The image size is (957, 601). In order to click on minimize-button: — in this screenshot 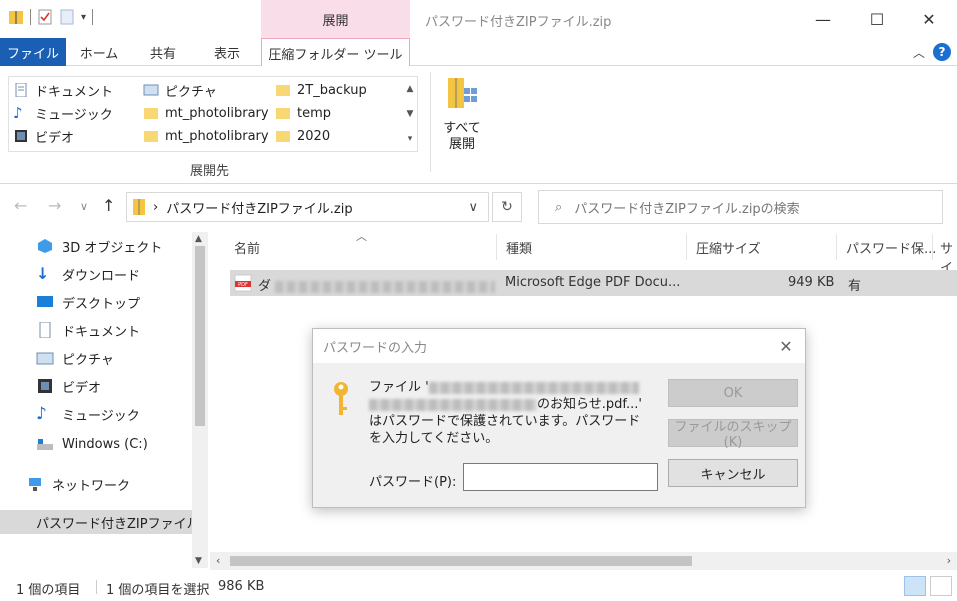, I will do `click(823, 19)`.